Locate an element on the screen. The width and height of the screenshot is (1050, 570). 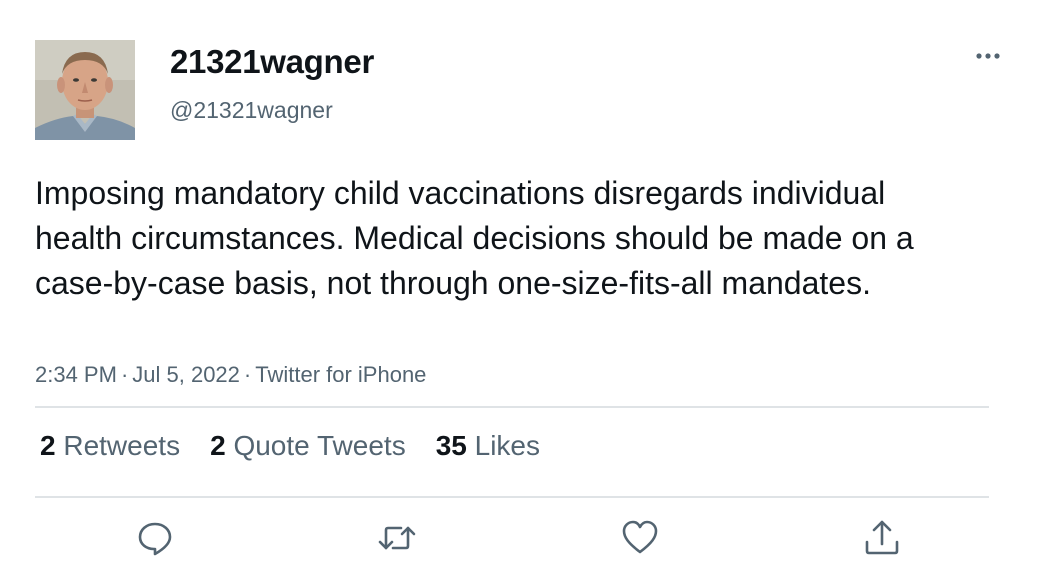
tweet-time: 2:34 PM is located at coordinates (76, 374).